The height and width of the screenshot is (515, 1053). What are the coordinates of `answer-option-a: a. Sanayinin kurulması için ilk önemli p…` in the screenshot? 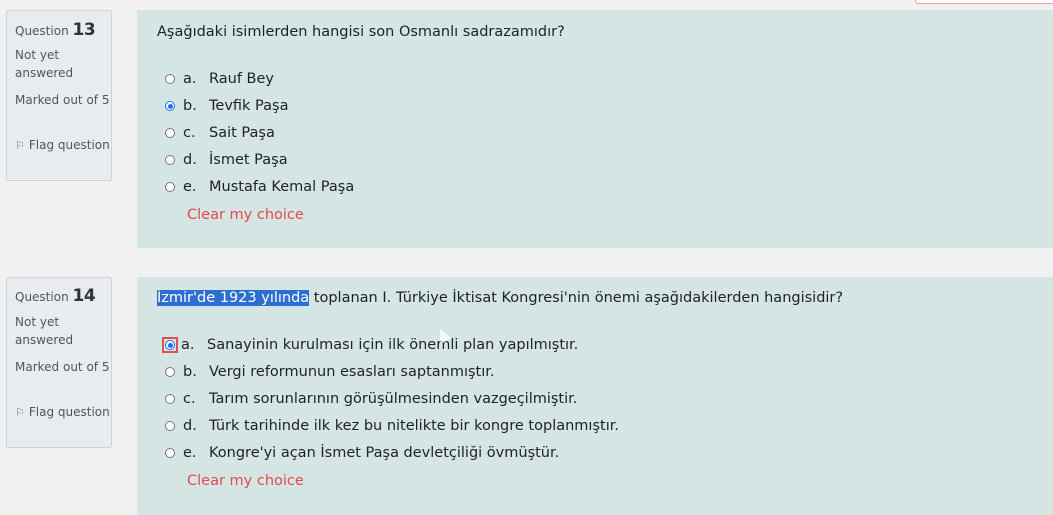 It's located at (370, 345).